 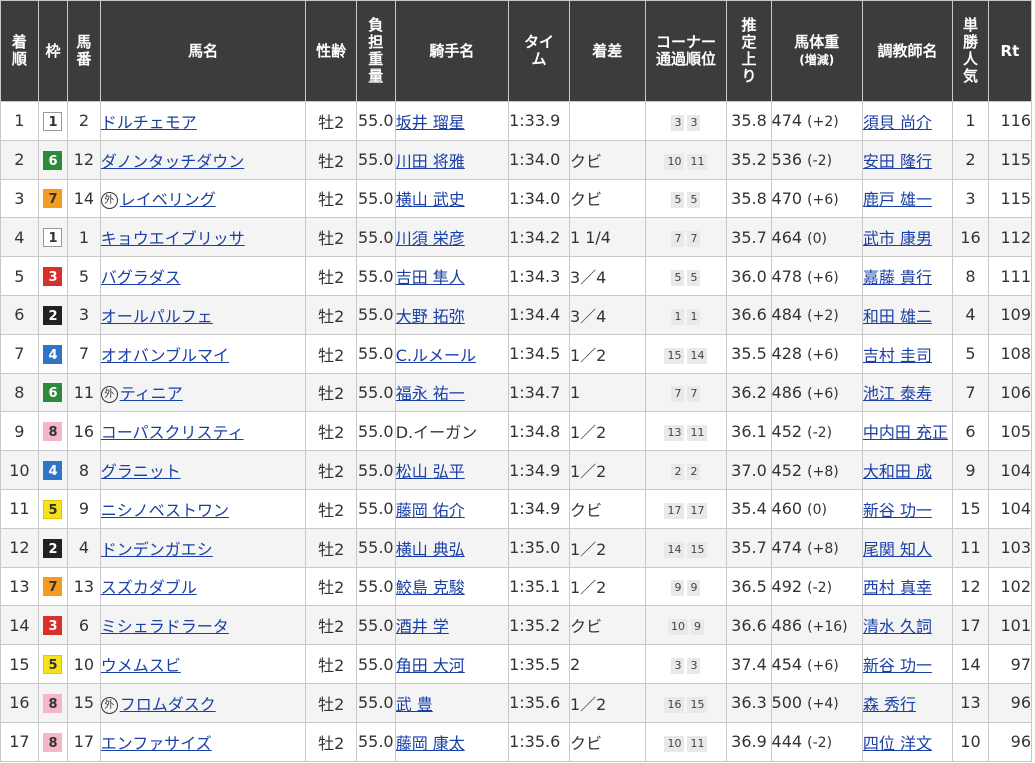 I want to click on horse-name-link: エンファサイズ, so click(x=156, y=743).